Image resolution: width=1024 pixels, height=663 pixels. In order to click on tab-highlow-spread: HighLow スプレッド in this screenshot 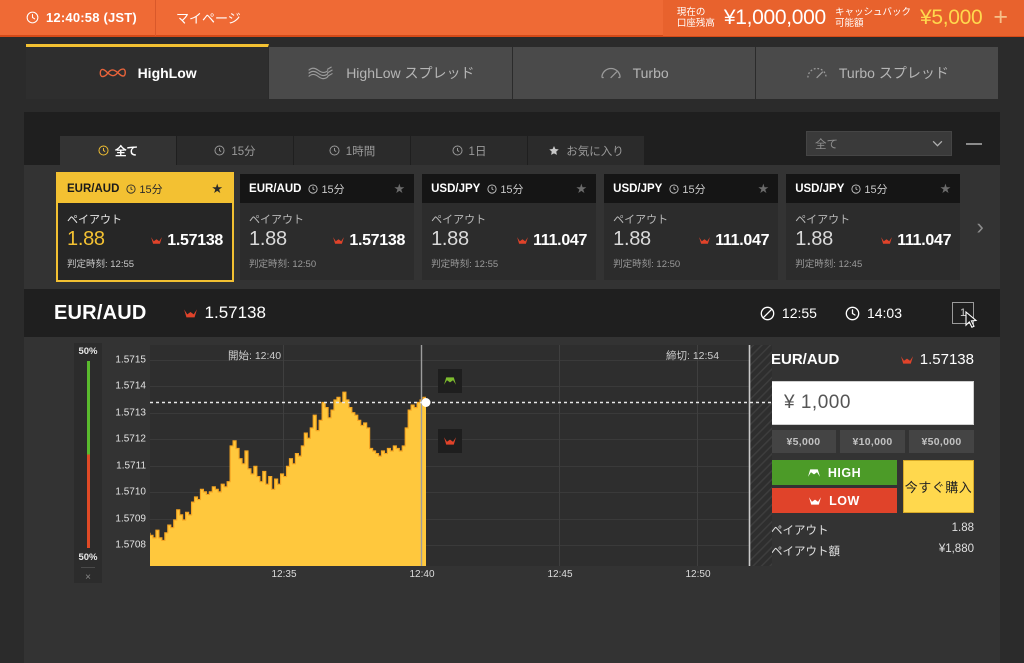, I will do `click(391, 73)`.